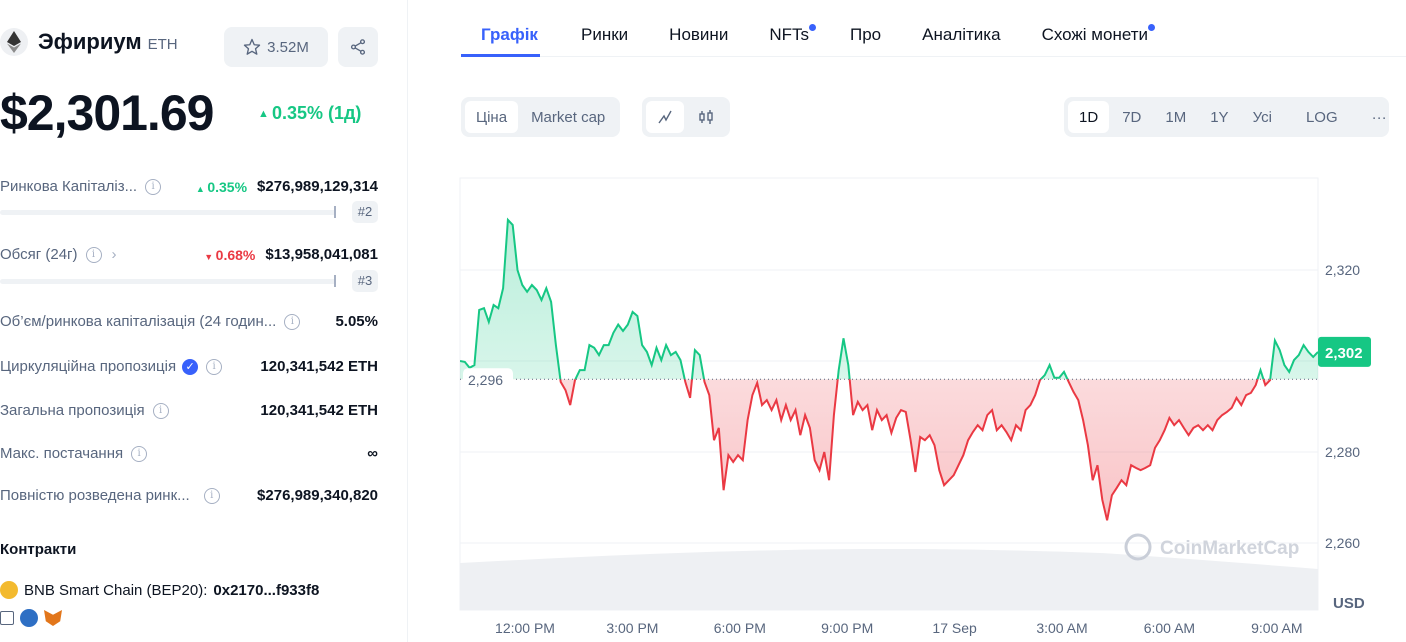 The image size is (1406, 642). What do you see at coordinates (792, 28) in the screenshot?
I see `tab-3: NFTs` at bounding box center [792, 28].